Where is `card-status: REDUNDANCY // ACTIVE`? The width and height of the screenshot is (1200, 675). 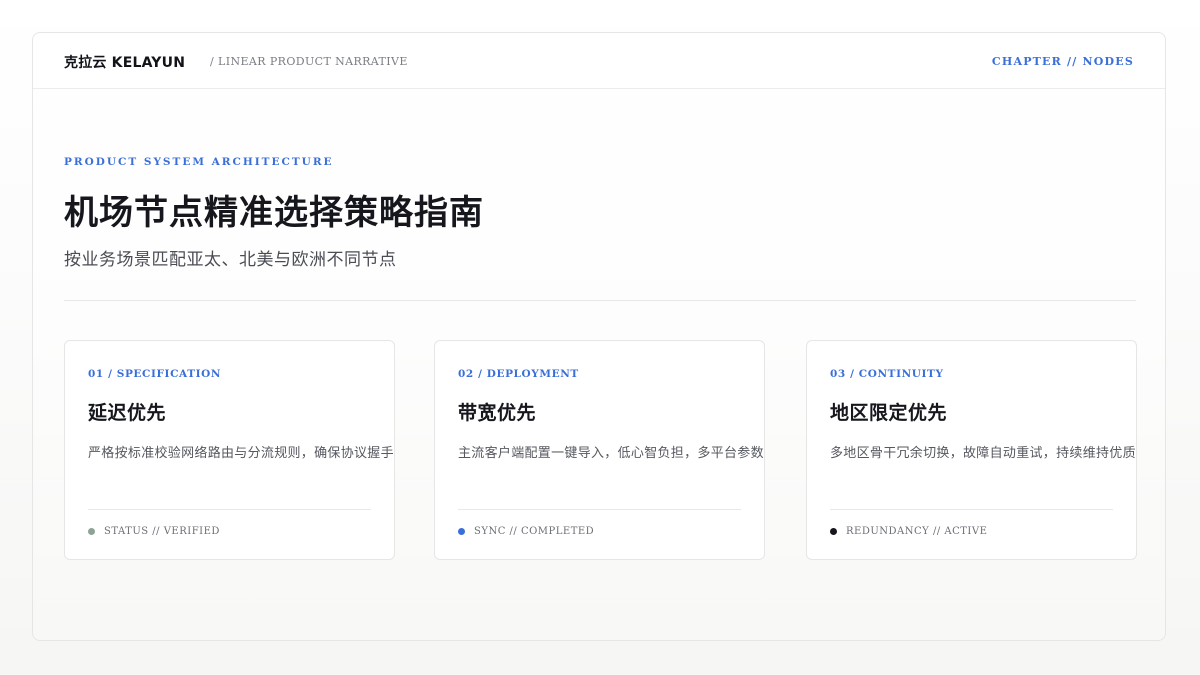
card-status: REDUNDANCY // ACTIVE is located at coordinates (908, 531).